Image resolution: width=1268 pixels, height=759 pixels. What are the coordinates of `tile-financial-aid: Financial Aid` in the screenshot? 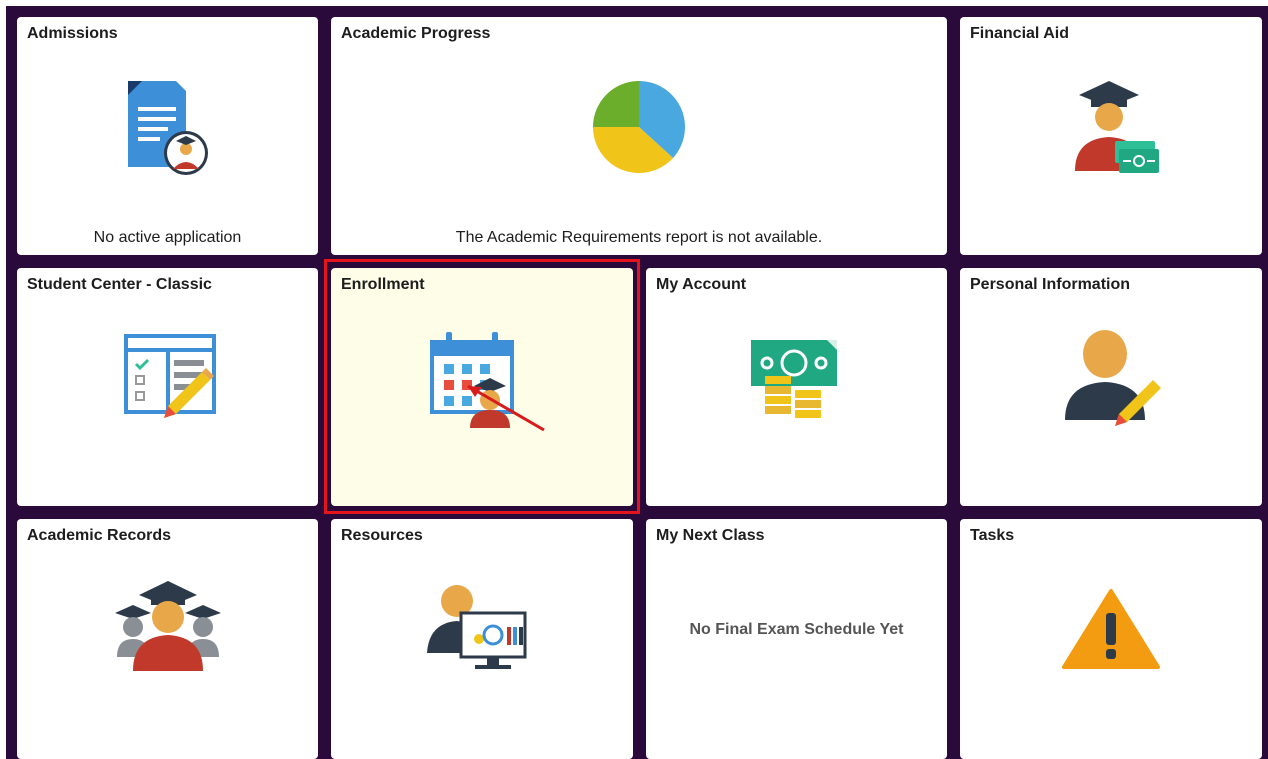 It's located at (1111, 136).